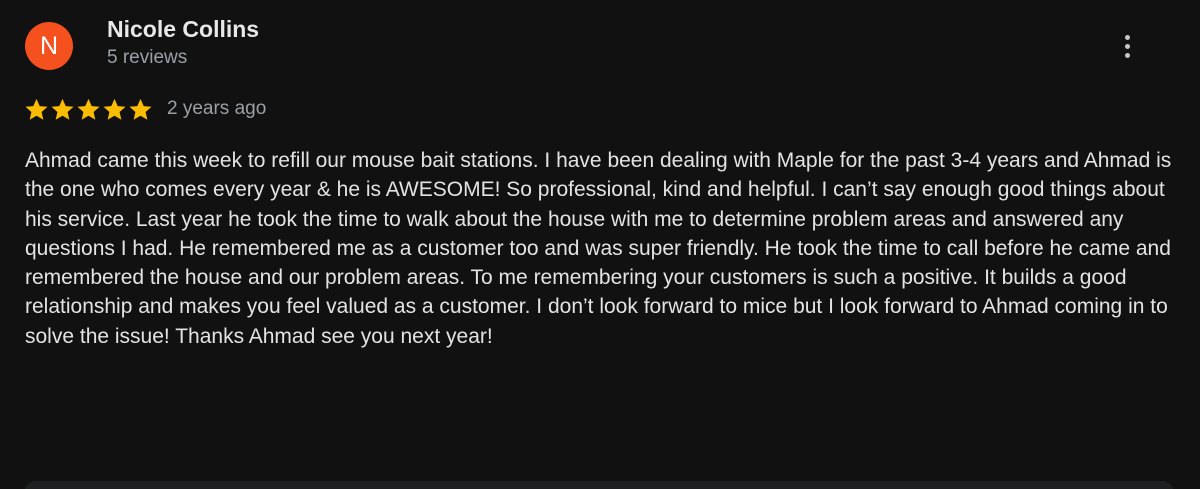 Image resolution: width=1200 pixels, height=489 pixels. I want to click on more-vert-icon, so click(1127, 37).